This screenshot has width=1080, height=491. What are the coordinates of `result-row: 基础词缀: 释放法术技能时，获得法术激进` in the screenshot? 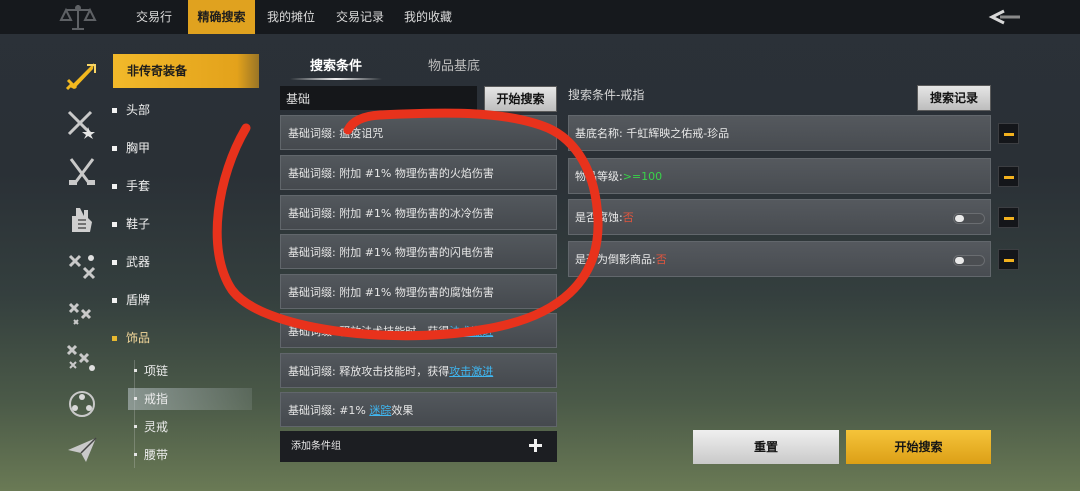 It's located at (418, 330).